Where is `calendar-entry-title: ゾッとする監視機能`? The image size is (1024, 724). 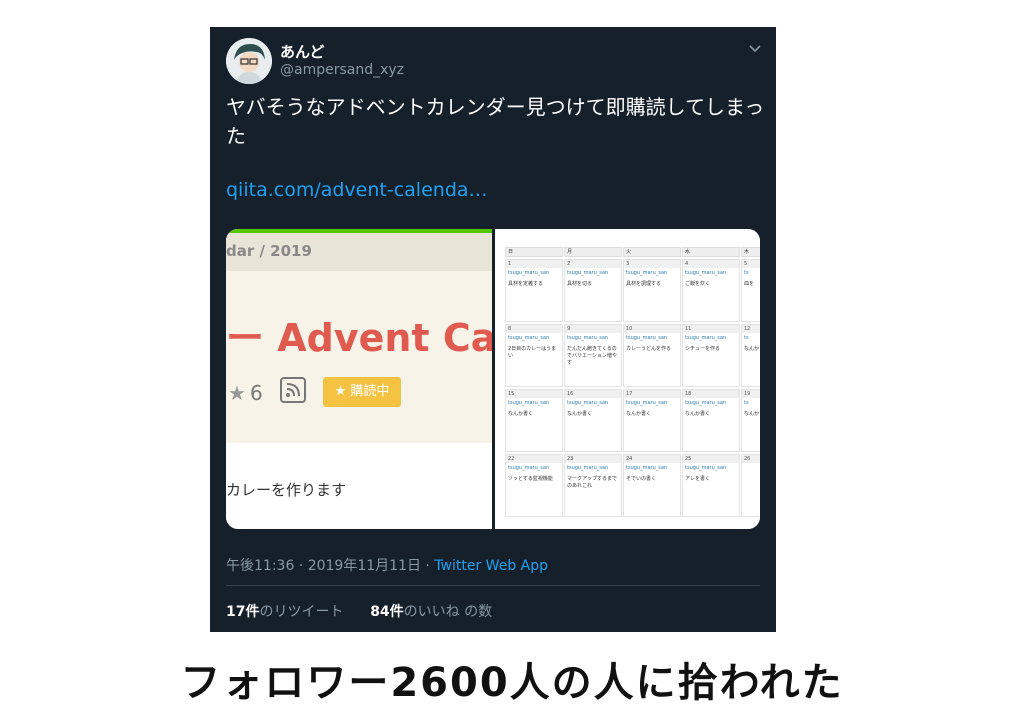 calendar-entry-title: ゾッとする監視機能 is located at coordinates (530, 479).